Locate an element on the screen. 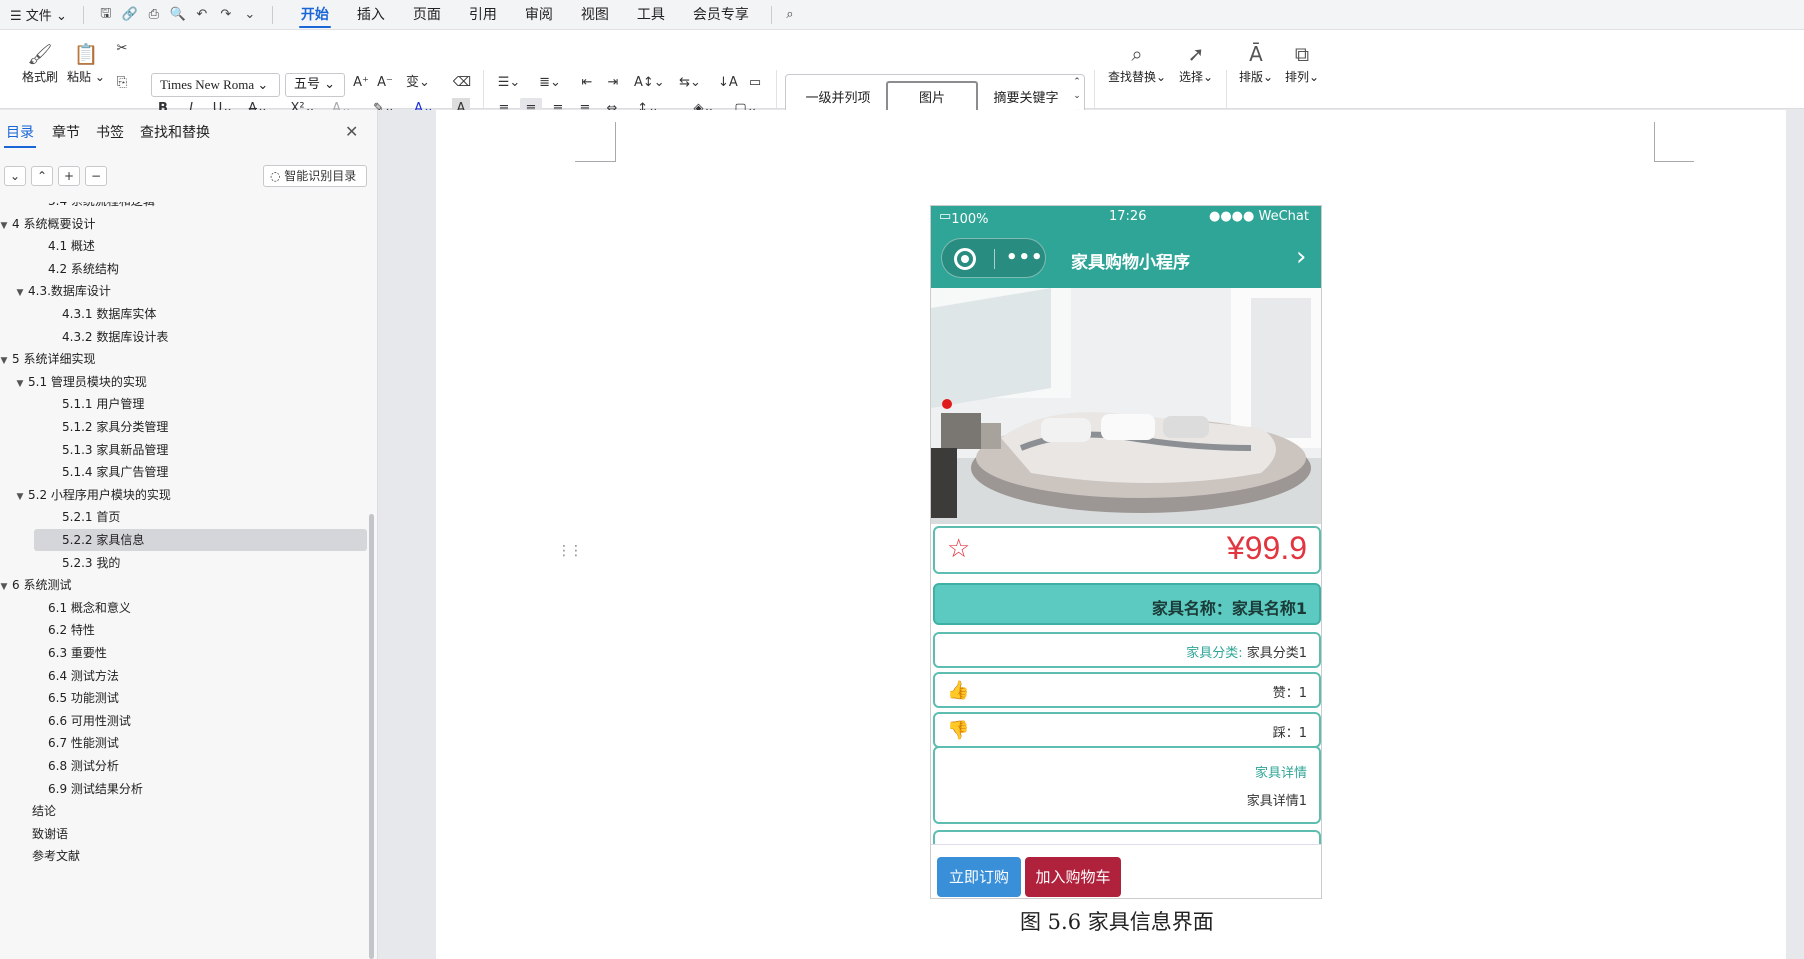  toc-item: 5.1.2 家具分类管理 is located at coordinates (115, 427).